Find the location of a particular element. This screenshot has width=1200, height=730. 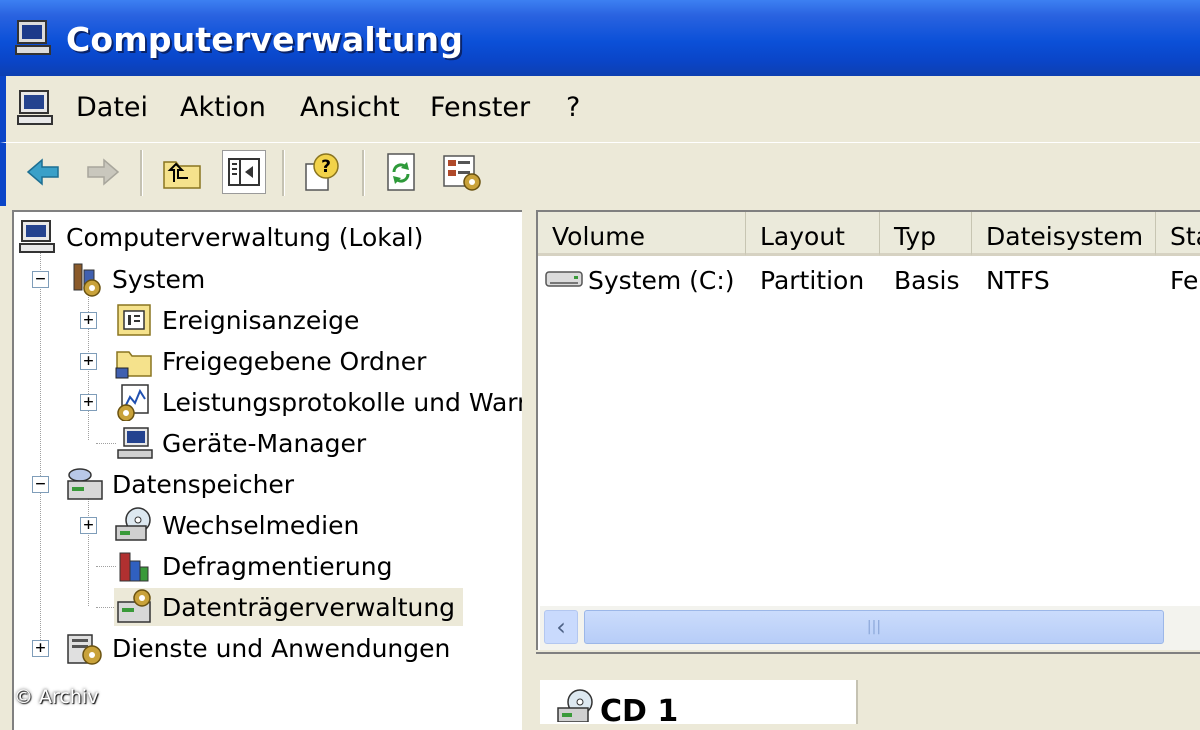

shared-folder-icon is located at coordinates (133, 365).